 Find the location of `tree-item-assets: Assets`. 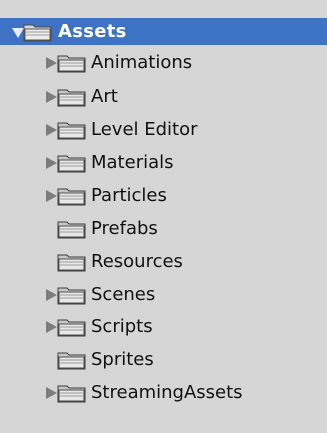

tree-item-assets: Assets is located at coordinates (163, 31).